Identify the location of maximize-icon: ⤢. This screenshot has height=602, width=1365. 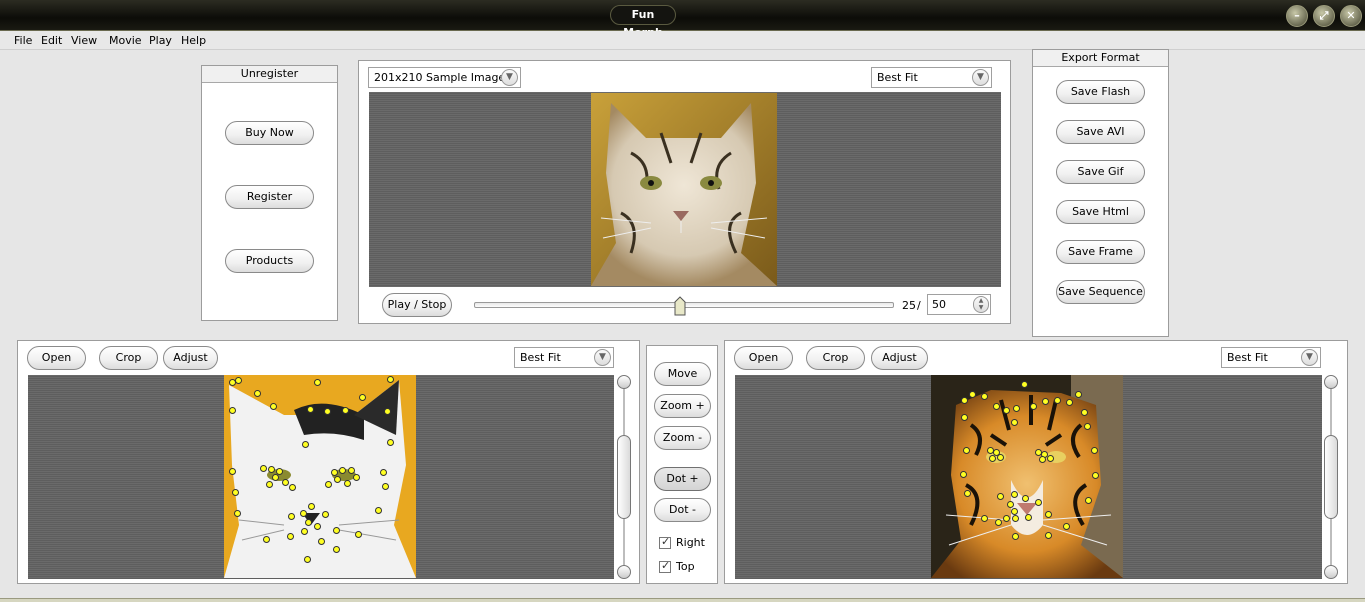
(1324, 16).